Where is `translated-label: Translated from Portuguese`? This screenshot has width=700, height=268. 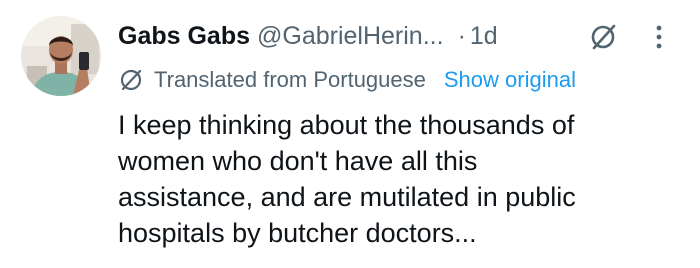
translated-label: Translated from Portuguese is located at coordinates (290, 79).